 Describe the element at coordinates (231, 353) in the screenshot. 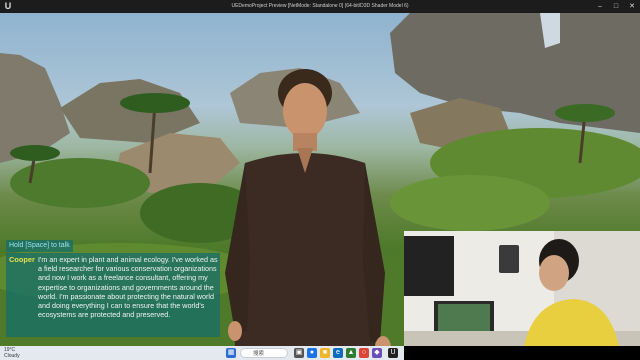

I see `start-icon: ▦` at that location.